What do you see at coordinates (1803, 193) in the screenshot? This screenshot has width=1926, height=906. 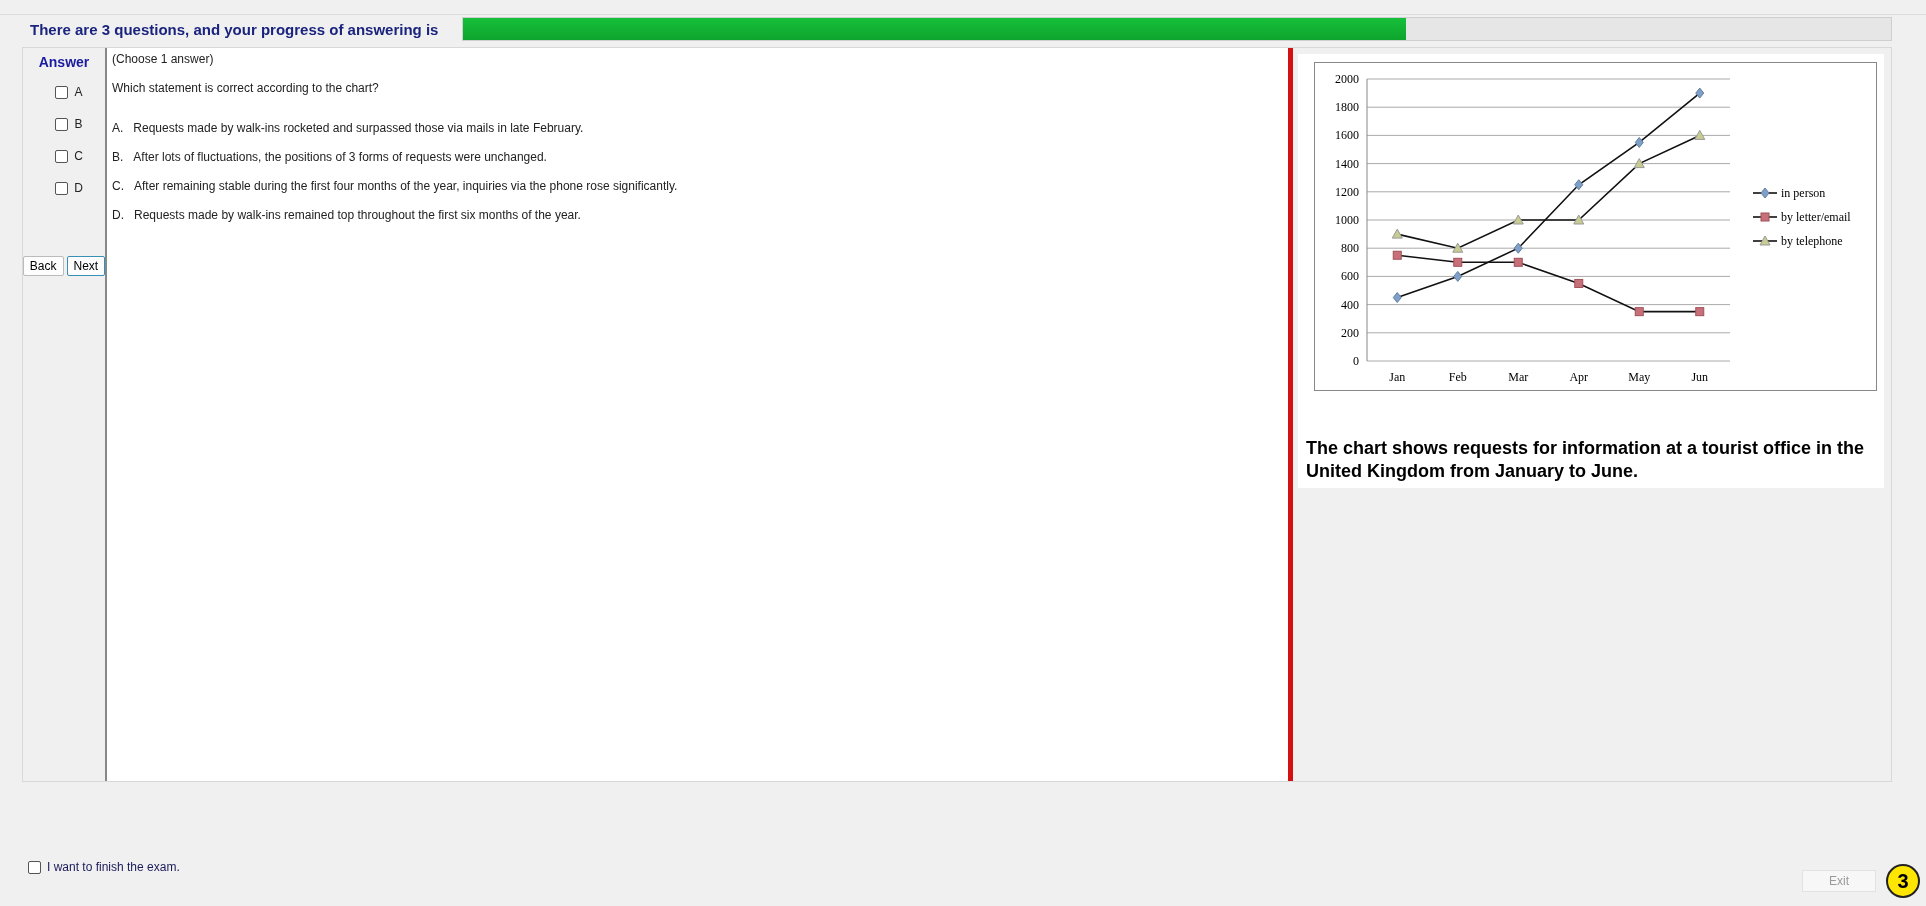 I see `legend-label: in person` at bounding box center [1803, 193].